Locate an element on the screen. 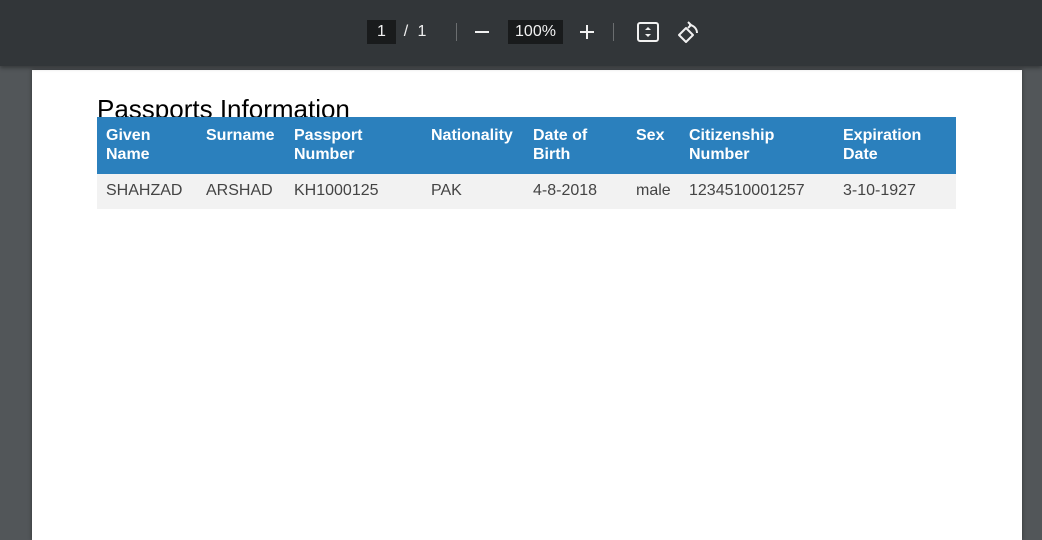 The height and width of the screenshot is (540, 1042). table-cell: 3-10-1927 is located at coordinates (895, 191).